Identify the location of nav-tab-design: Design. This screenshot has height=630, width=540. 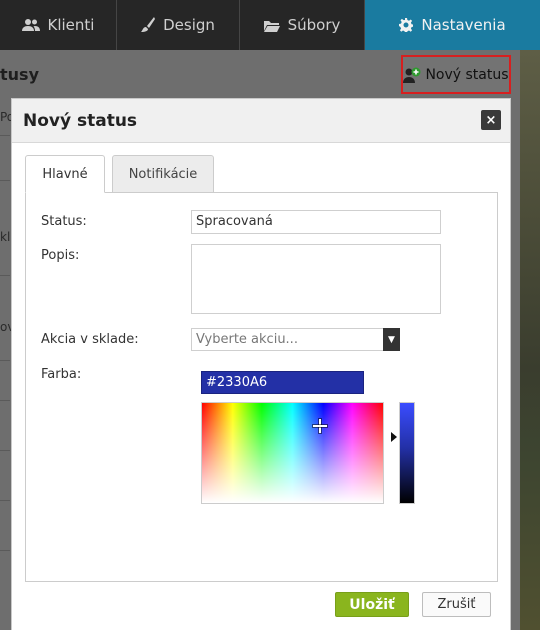
(178, 25).